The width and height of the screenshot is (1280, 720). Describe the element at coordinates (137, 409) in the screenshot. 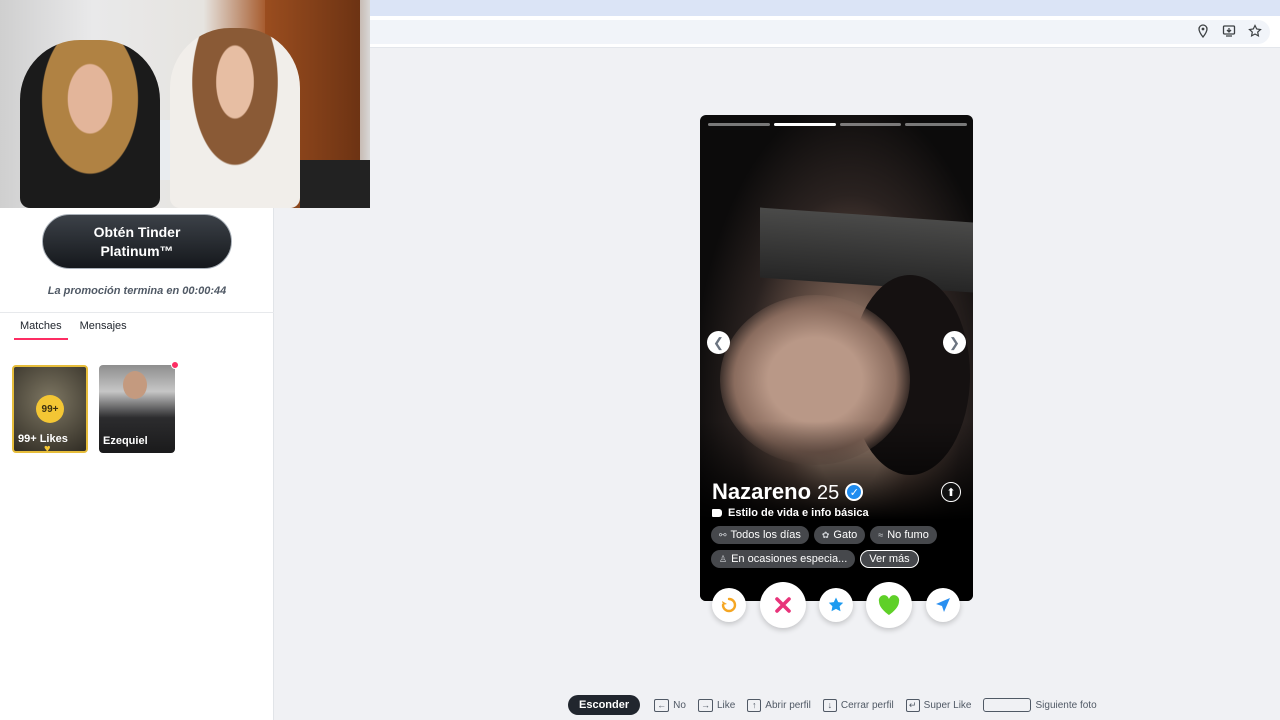

I see `match-card: Ezequiel` at that location.